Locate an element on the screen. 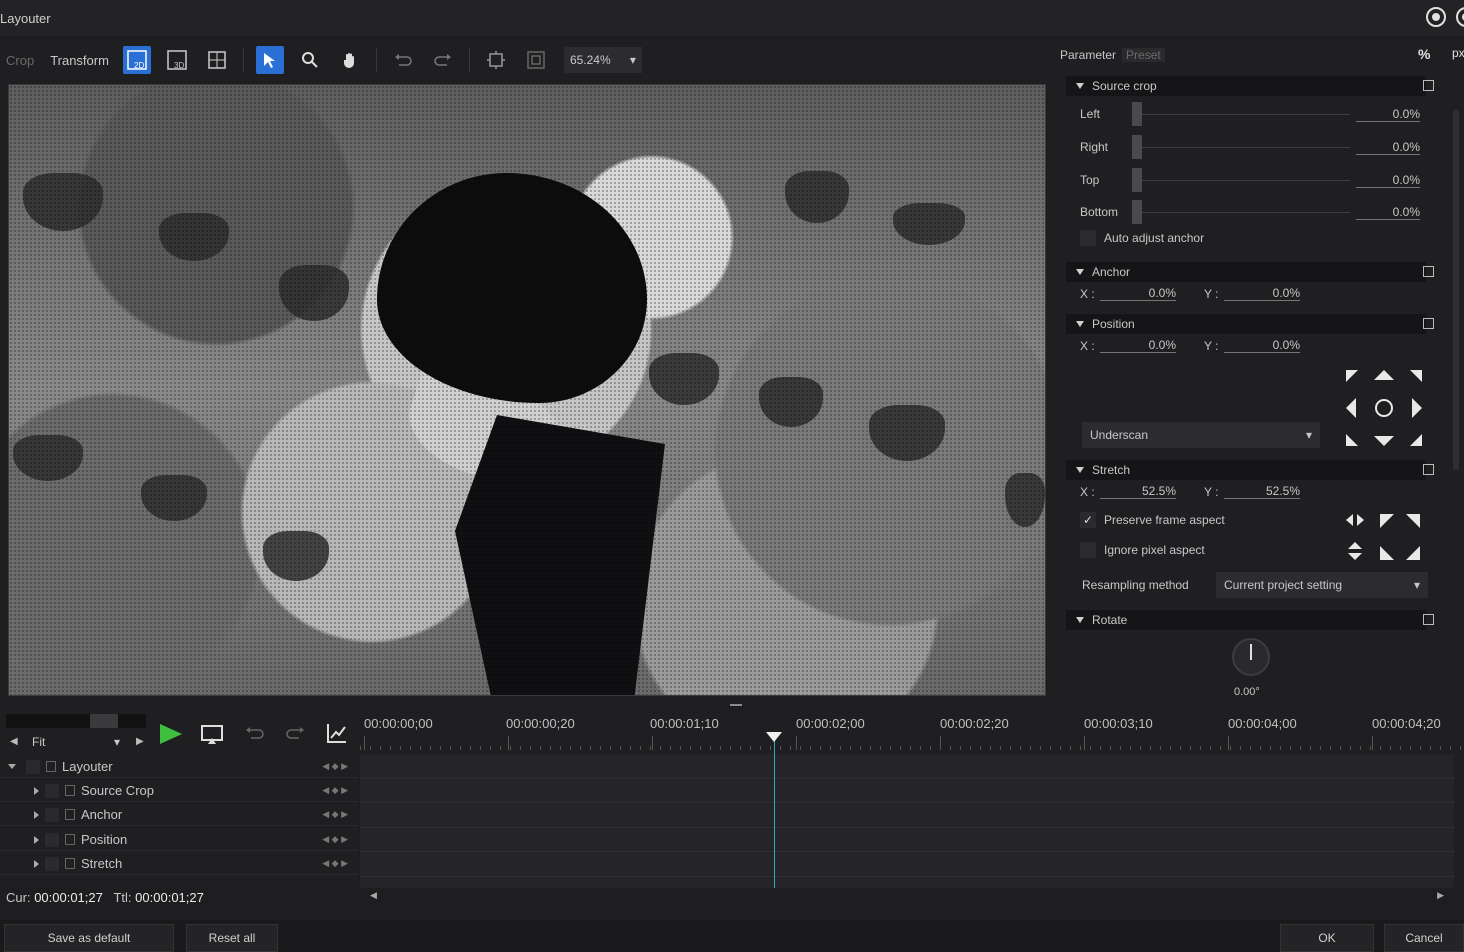 The height and width of the screenshot is (952, 1464). tree-row-position: Position ◀ ◆ ▶ is located at coordinates (179, 840).